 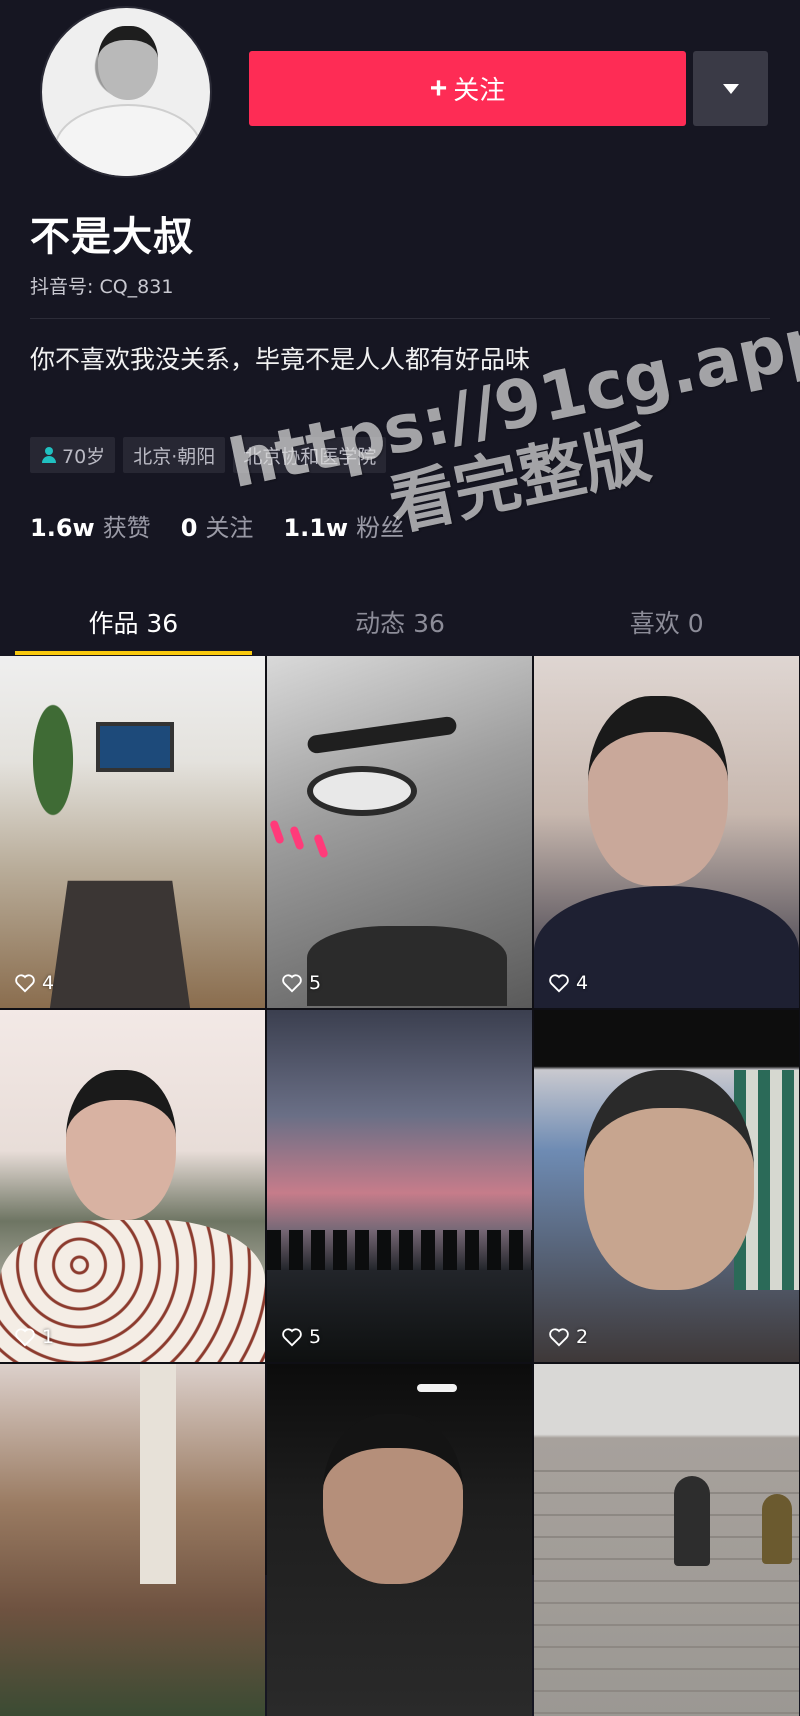 I want to click on tag-school-label: 北京协和医学院, so click(x=310, y=456).